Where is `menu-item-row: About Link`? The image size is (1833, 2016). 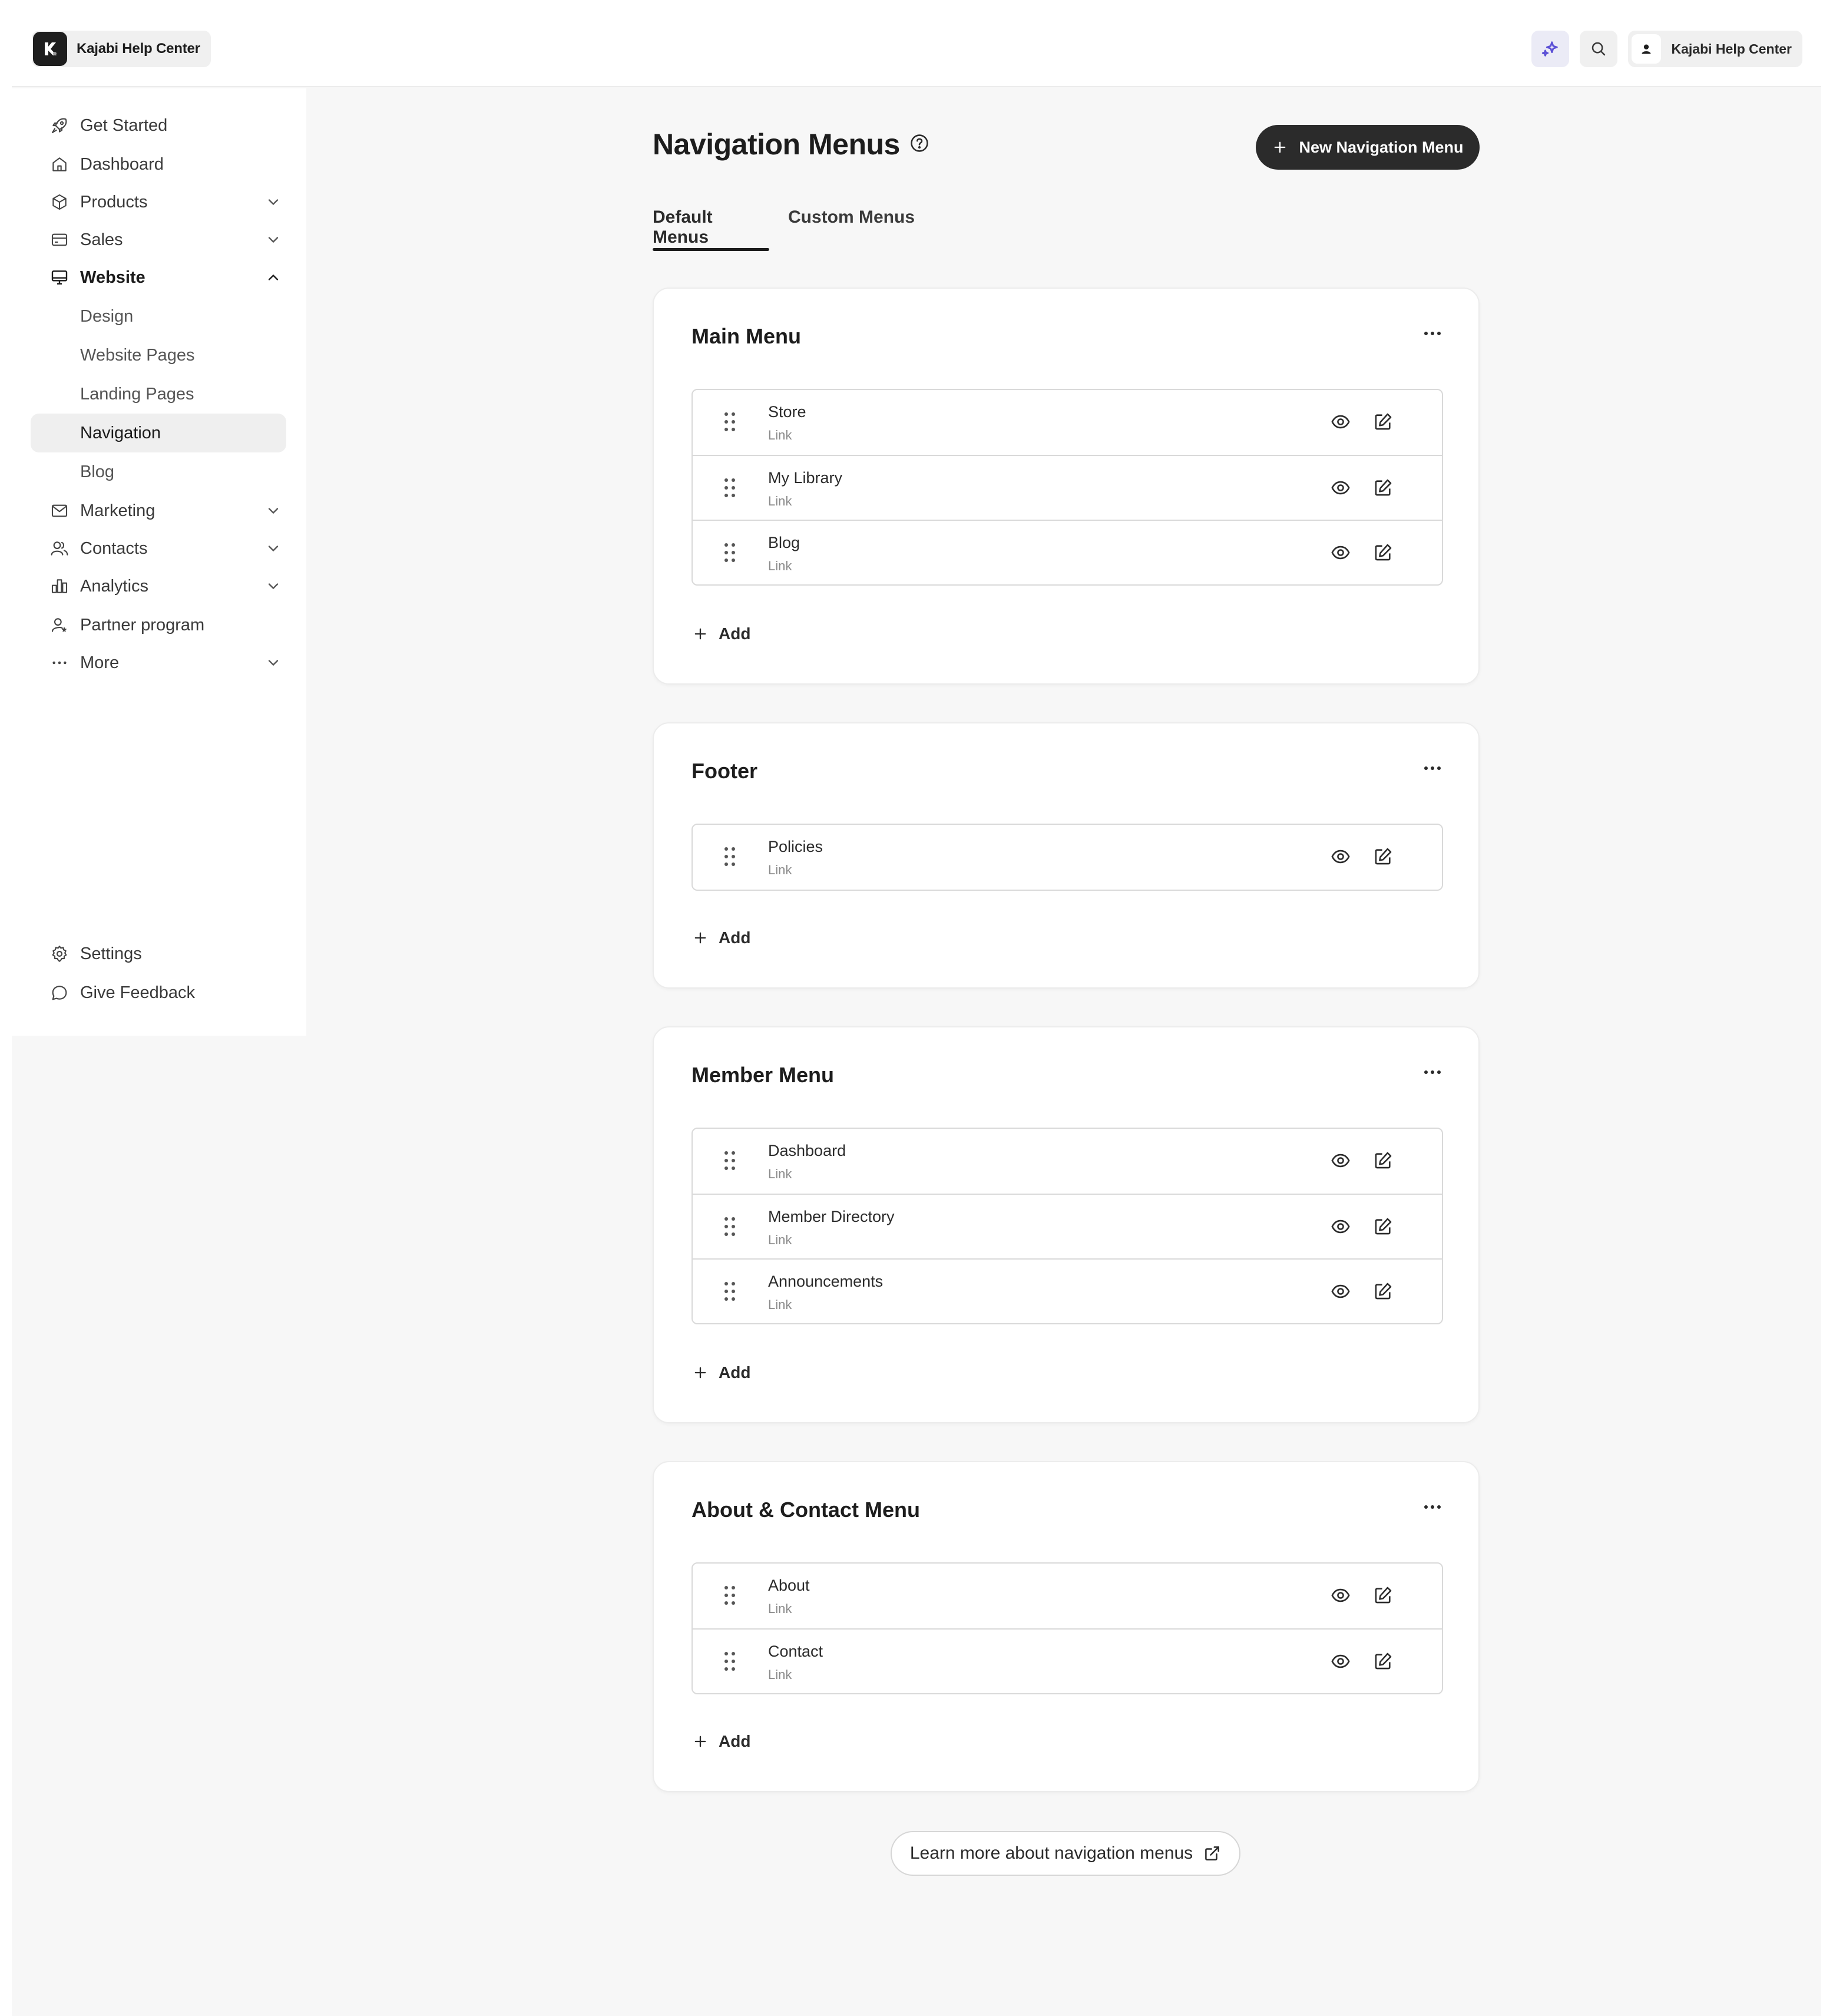
menu-item-row: About Link is located at coordinates (1067, 1596).